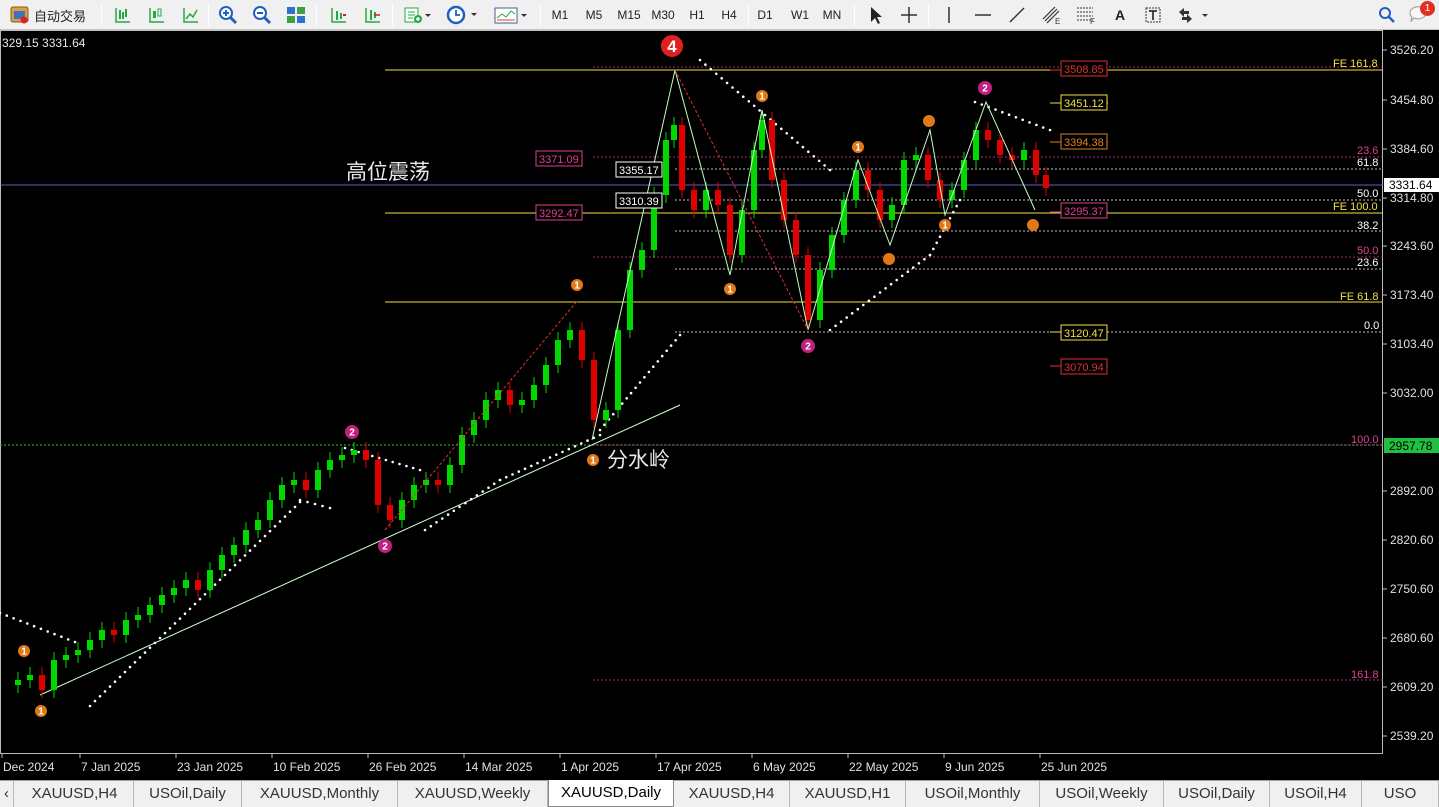 This screenshot has height=807, width=1439. What do you see at coordinates (611, 793) in the screenshot?
I see `tab-xauusd-daily: XAUUSD,Daily` at bounding box center [611, 793].